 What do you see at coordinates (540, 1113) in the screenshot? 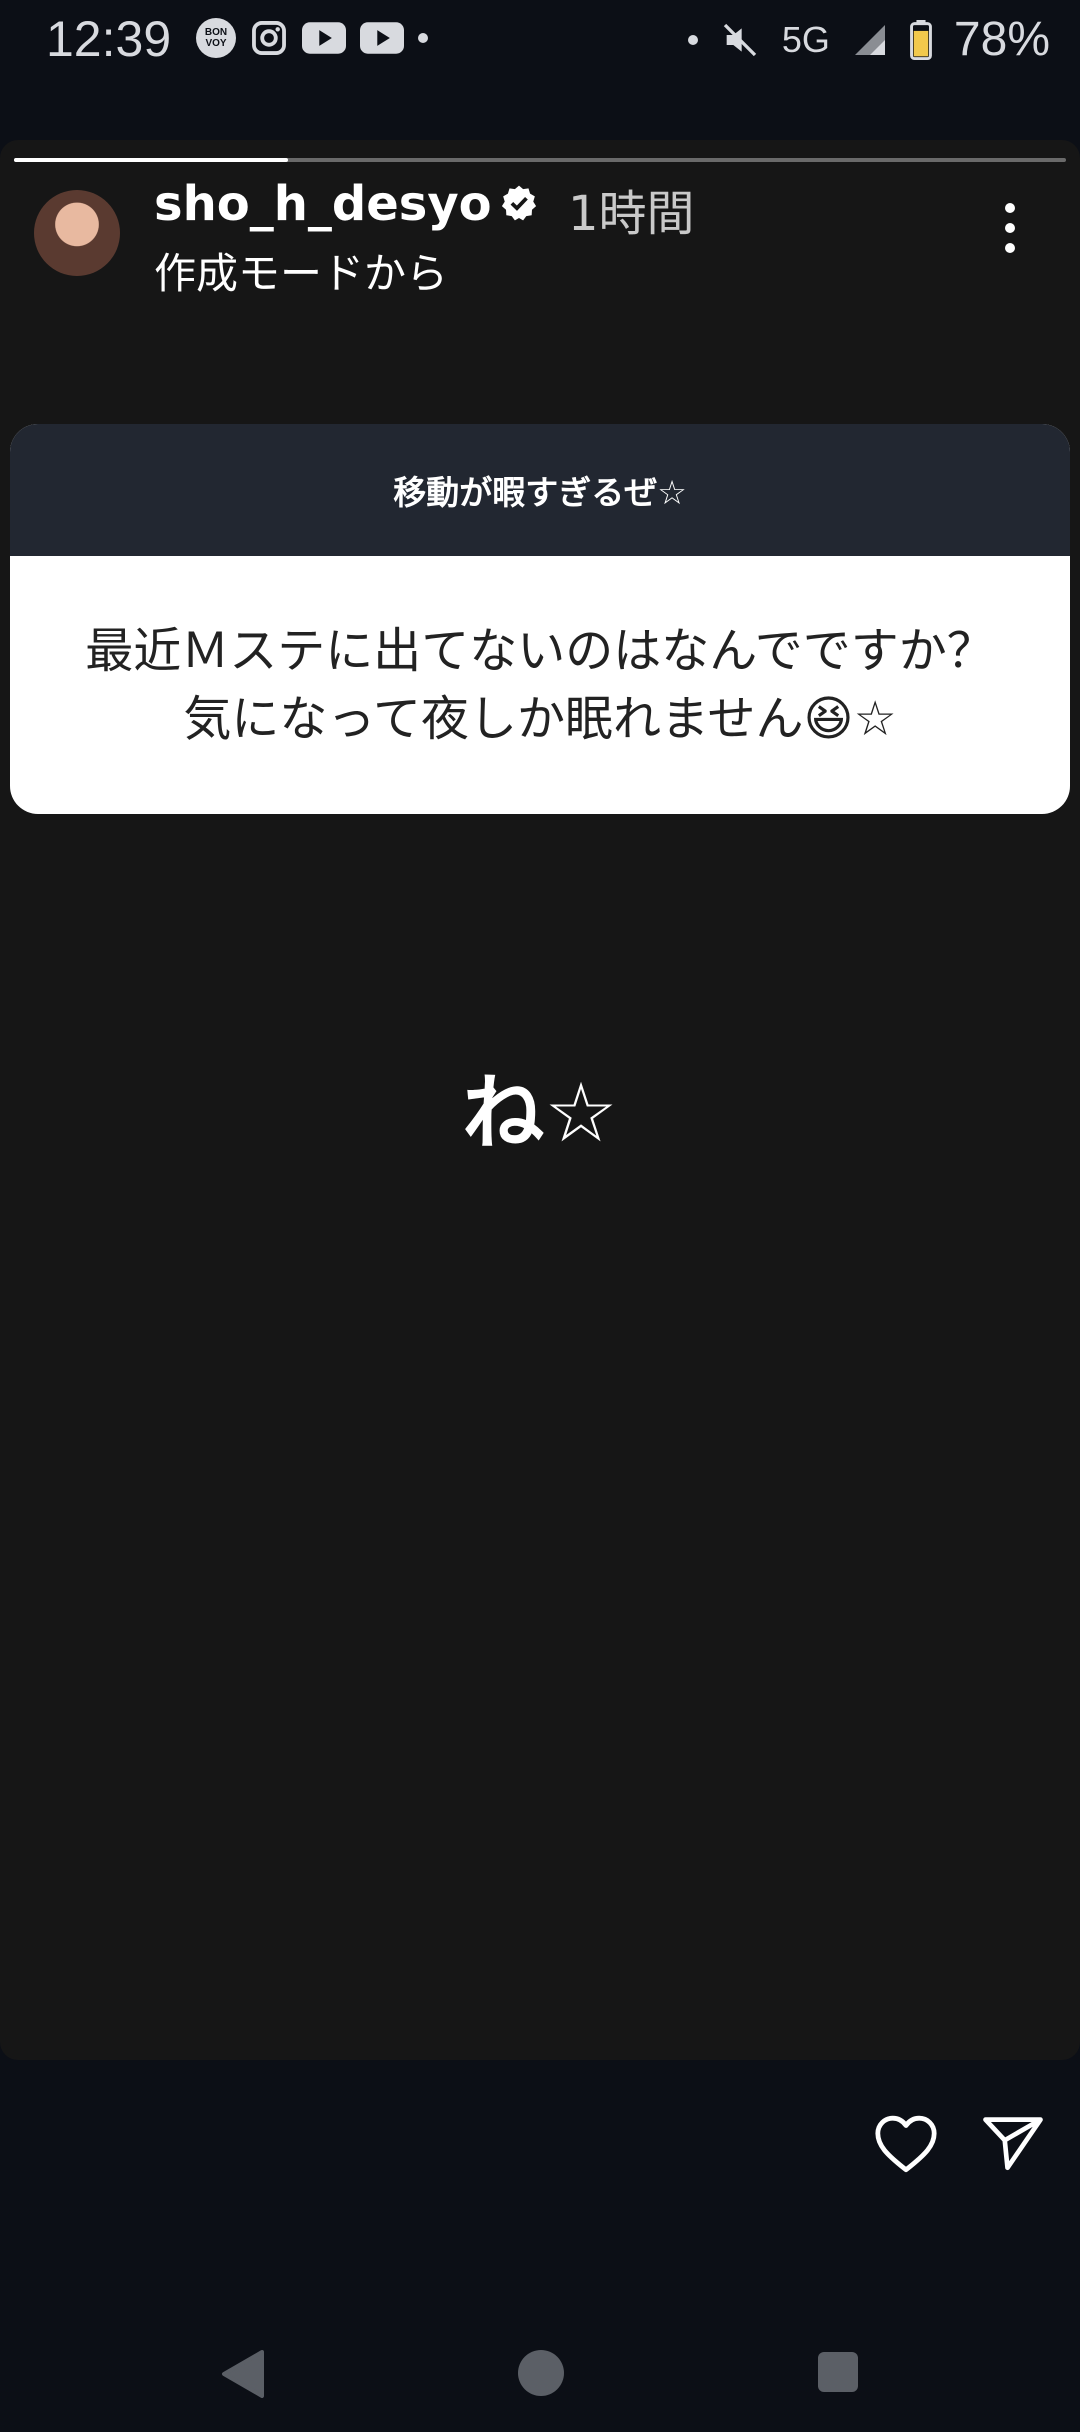
I see `answer-text: ね☆` at bounding box center [540, 1113].